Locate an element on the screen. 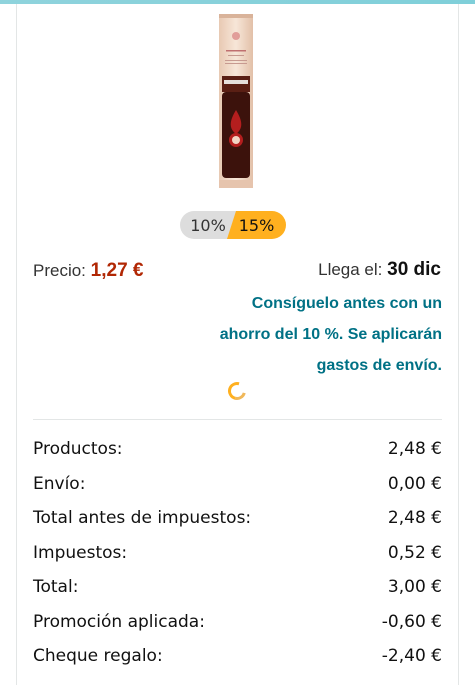  card-border-left is located at coordinates (16, 344).